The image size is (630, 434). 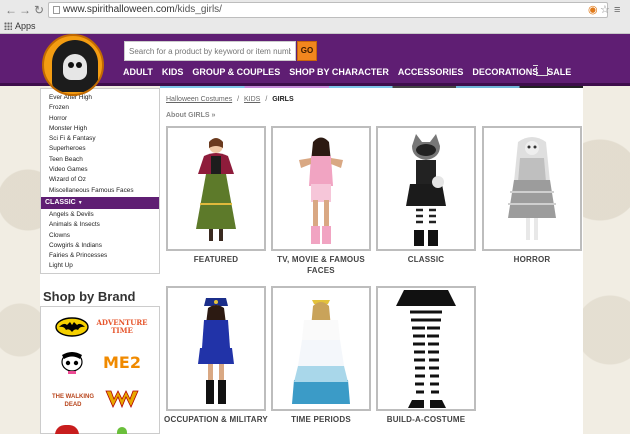 What do you see at coordinates (216, 259) in the screenshot?
I see `category-label-featured: FEATURED` at bounding box center [216, 259].